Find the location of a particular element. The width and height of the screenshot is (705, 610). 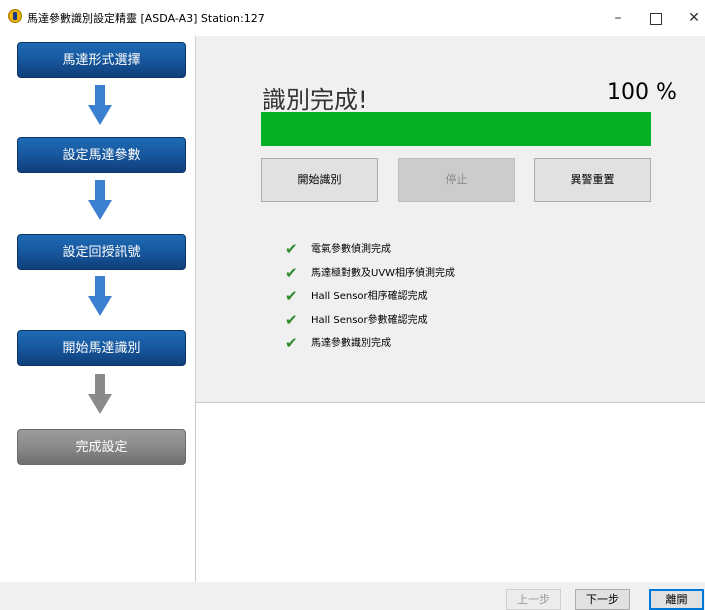

identify-status-title: 識別完成! is located at coordinates (315, 100).